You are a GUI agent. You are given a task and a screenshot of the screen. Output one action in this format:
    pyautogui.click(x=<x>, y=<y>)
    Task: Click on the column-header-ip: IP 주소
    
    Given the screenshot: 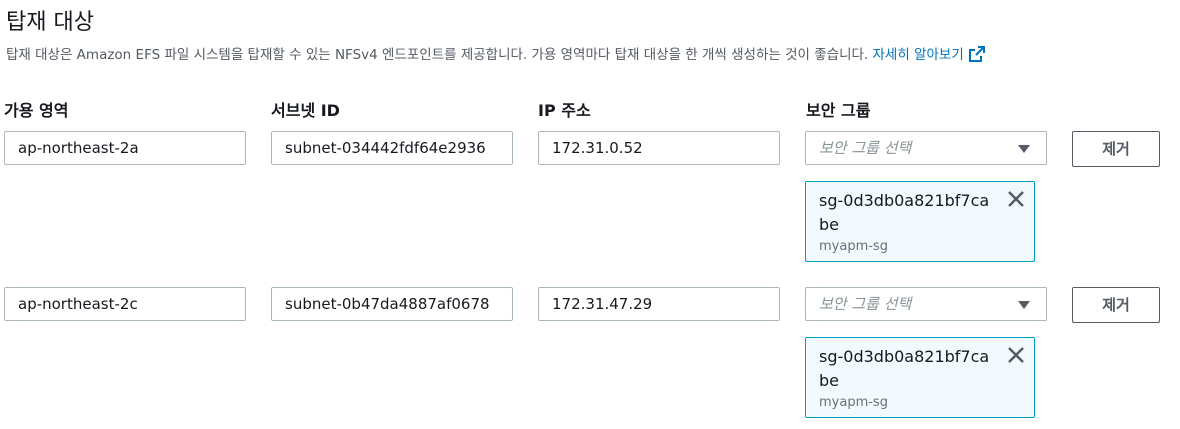 What is the action you would take?
    pyautogui.click(x=564, y=110)
    